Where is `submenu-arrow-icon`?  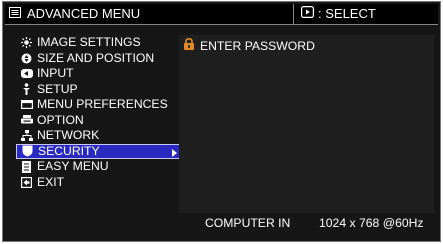 submenu-arrow-icon is located at coordinates (174, 152).